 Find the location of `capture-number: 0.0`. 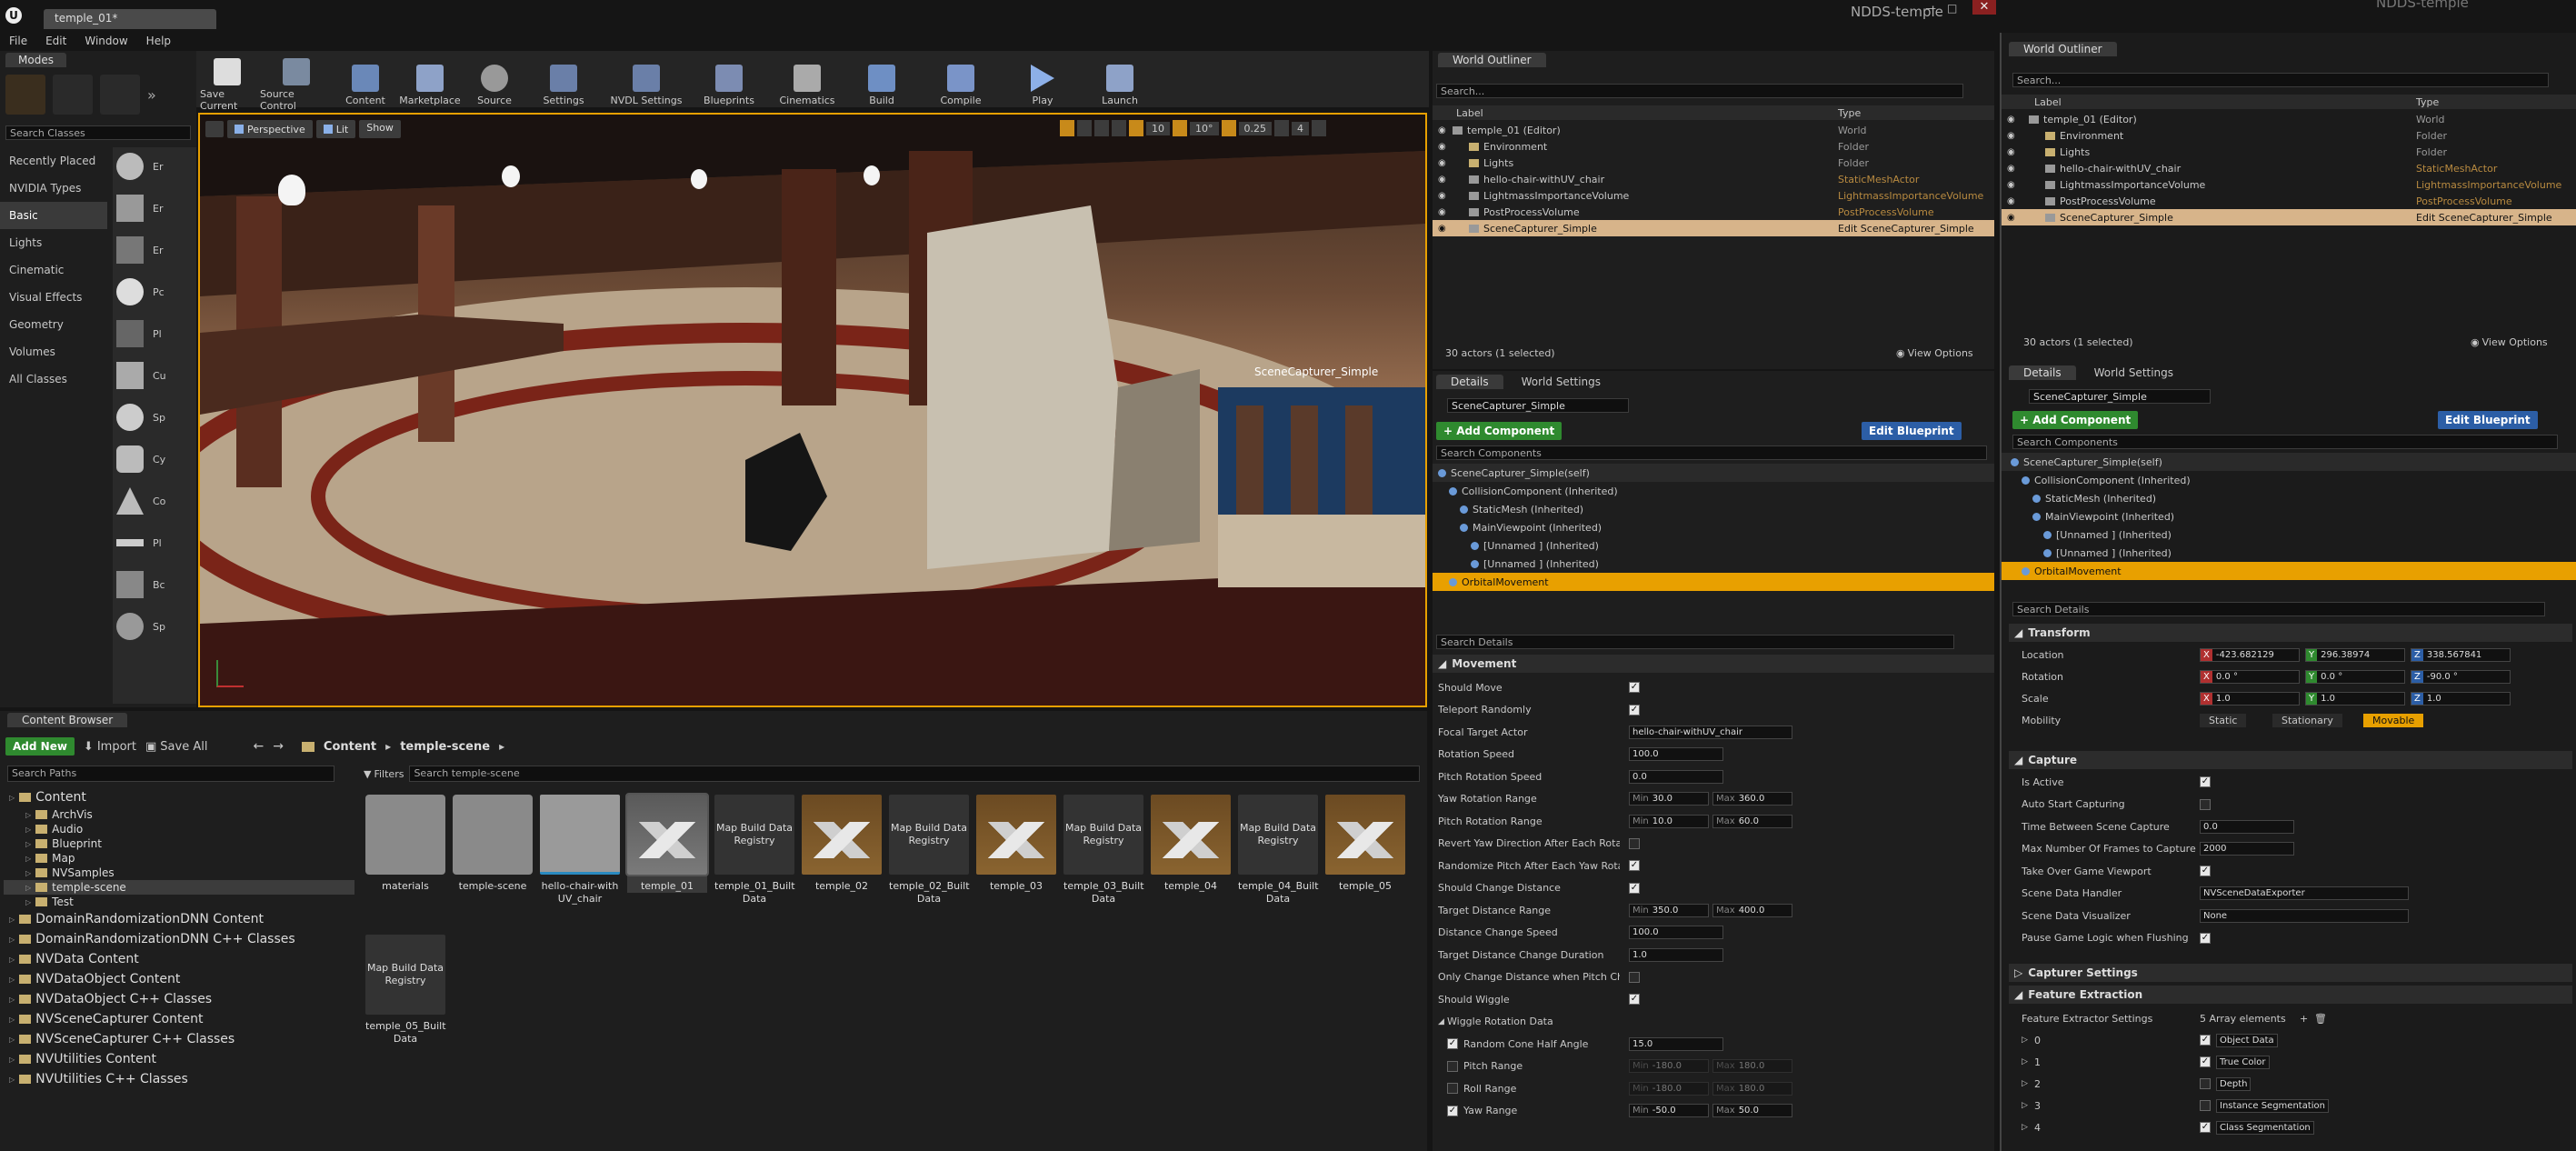

capture-number: 0.0 is located at coordinates (2247, 827).